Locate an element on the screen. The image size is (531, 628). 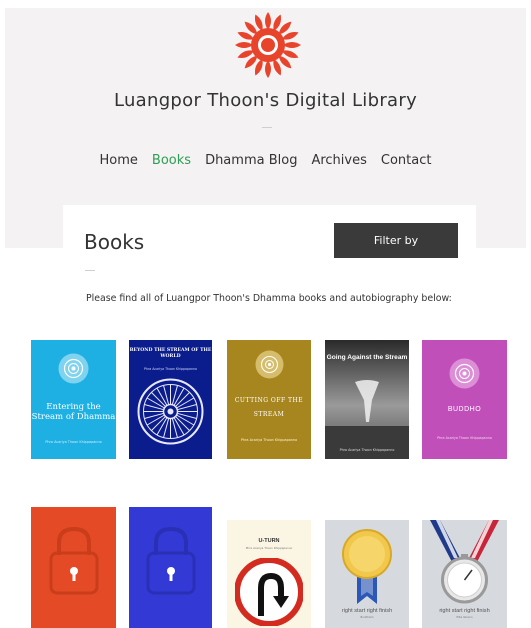
book-title: Entering the Stream of Dhamma is located at coordinates (73, 412).